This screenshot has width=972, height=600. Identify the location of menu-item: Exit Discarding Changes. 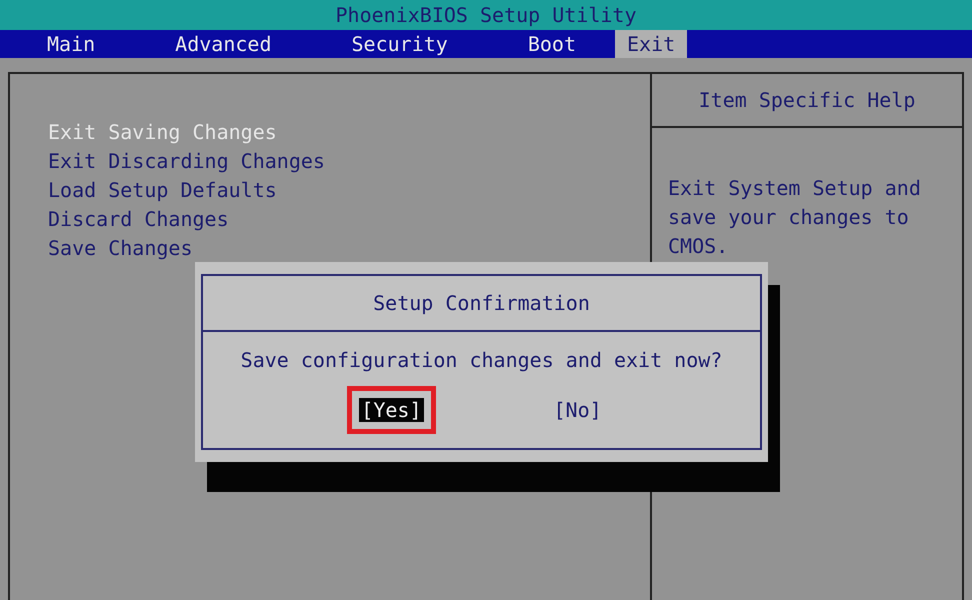
(349, 161).